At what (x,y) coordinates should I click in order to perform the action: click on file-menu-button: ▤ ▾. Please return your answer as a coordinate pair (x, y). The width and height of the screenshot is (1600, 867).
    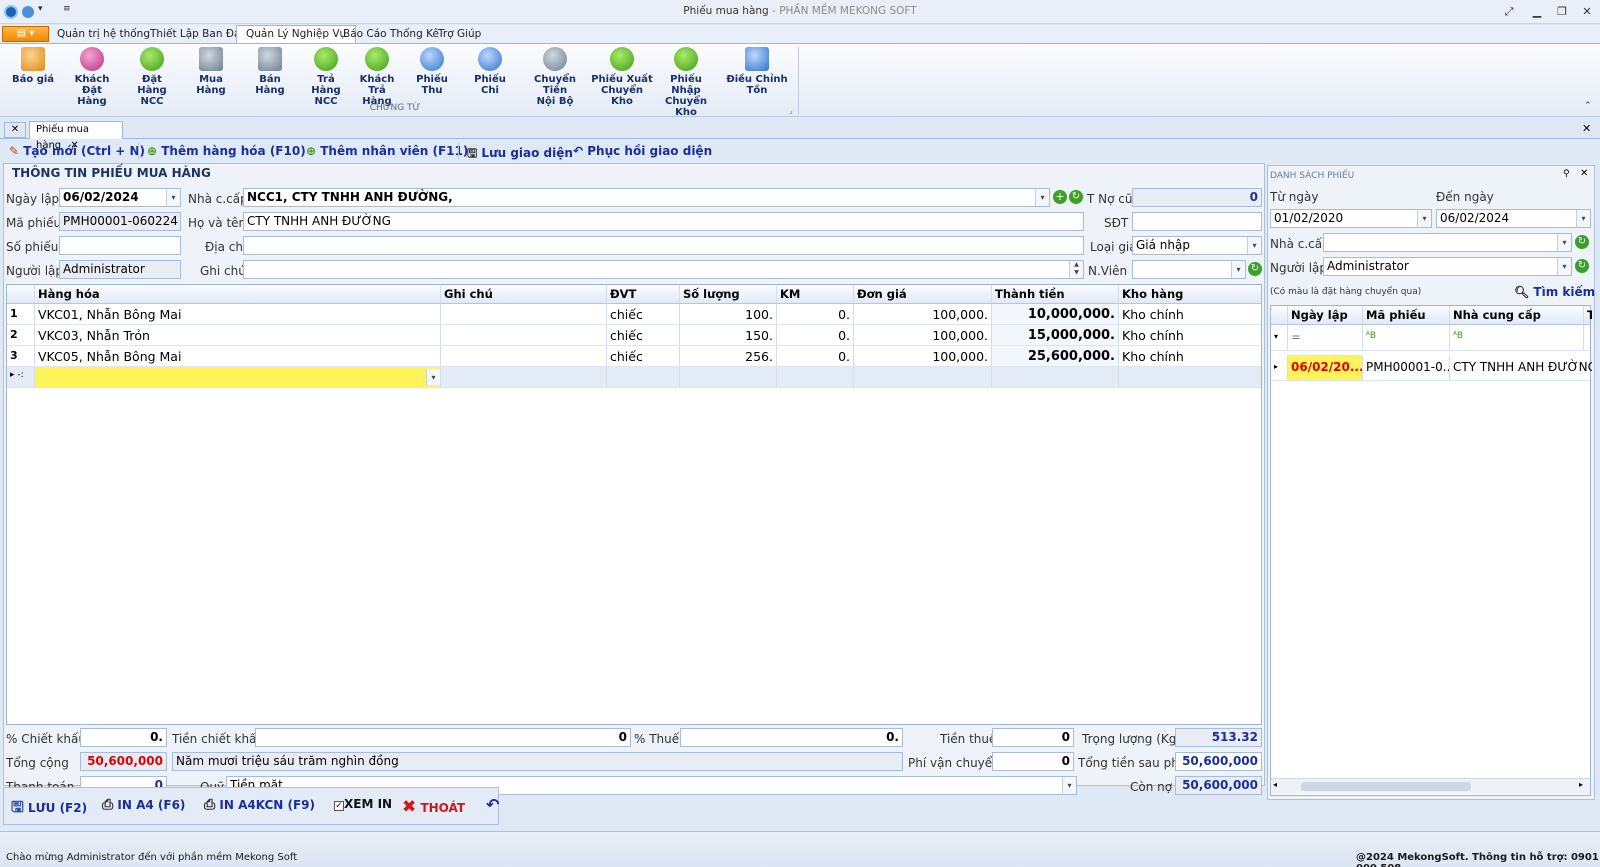
    Looking at the image, I should click on (25, 34).